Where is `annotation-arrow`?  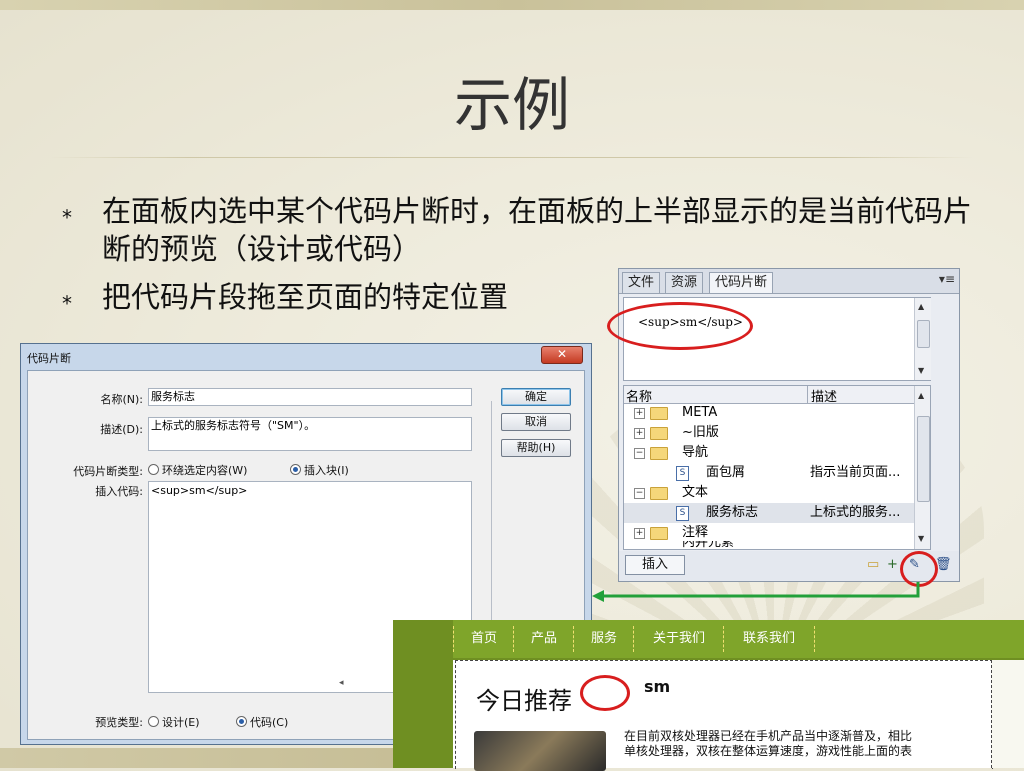
annotation-arrow is located at coordinates (756, 592).